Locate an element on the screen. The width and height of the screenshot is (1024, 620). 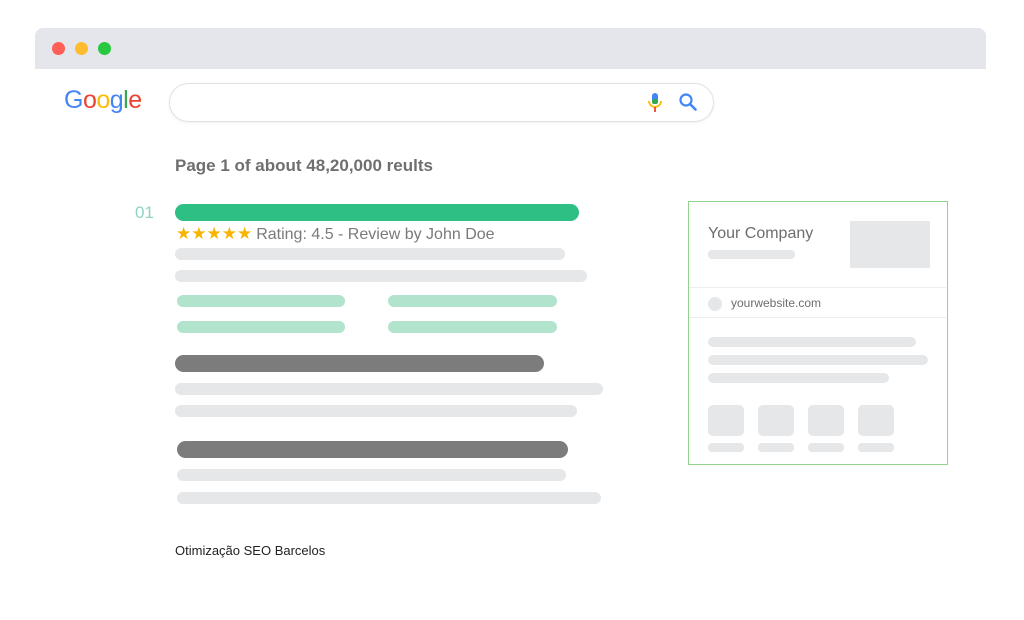
website-link: yourwebsite.com is located at coordinates (776, 303).